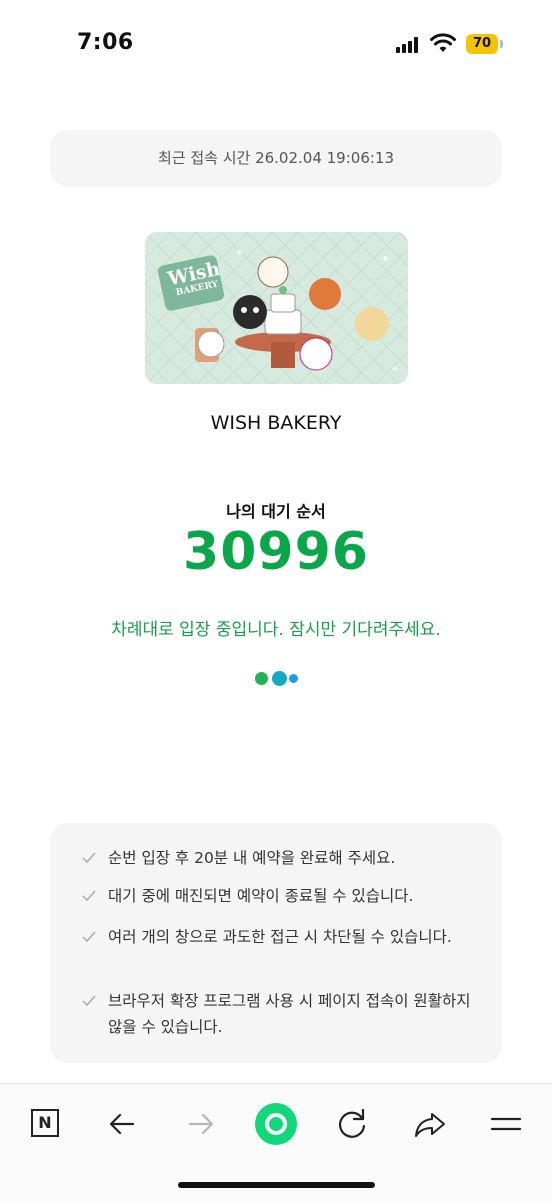 The width and height of the screenshot is (552, 1201). I want to click on event-title: WISH BAKERY, so click(276, 423).